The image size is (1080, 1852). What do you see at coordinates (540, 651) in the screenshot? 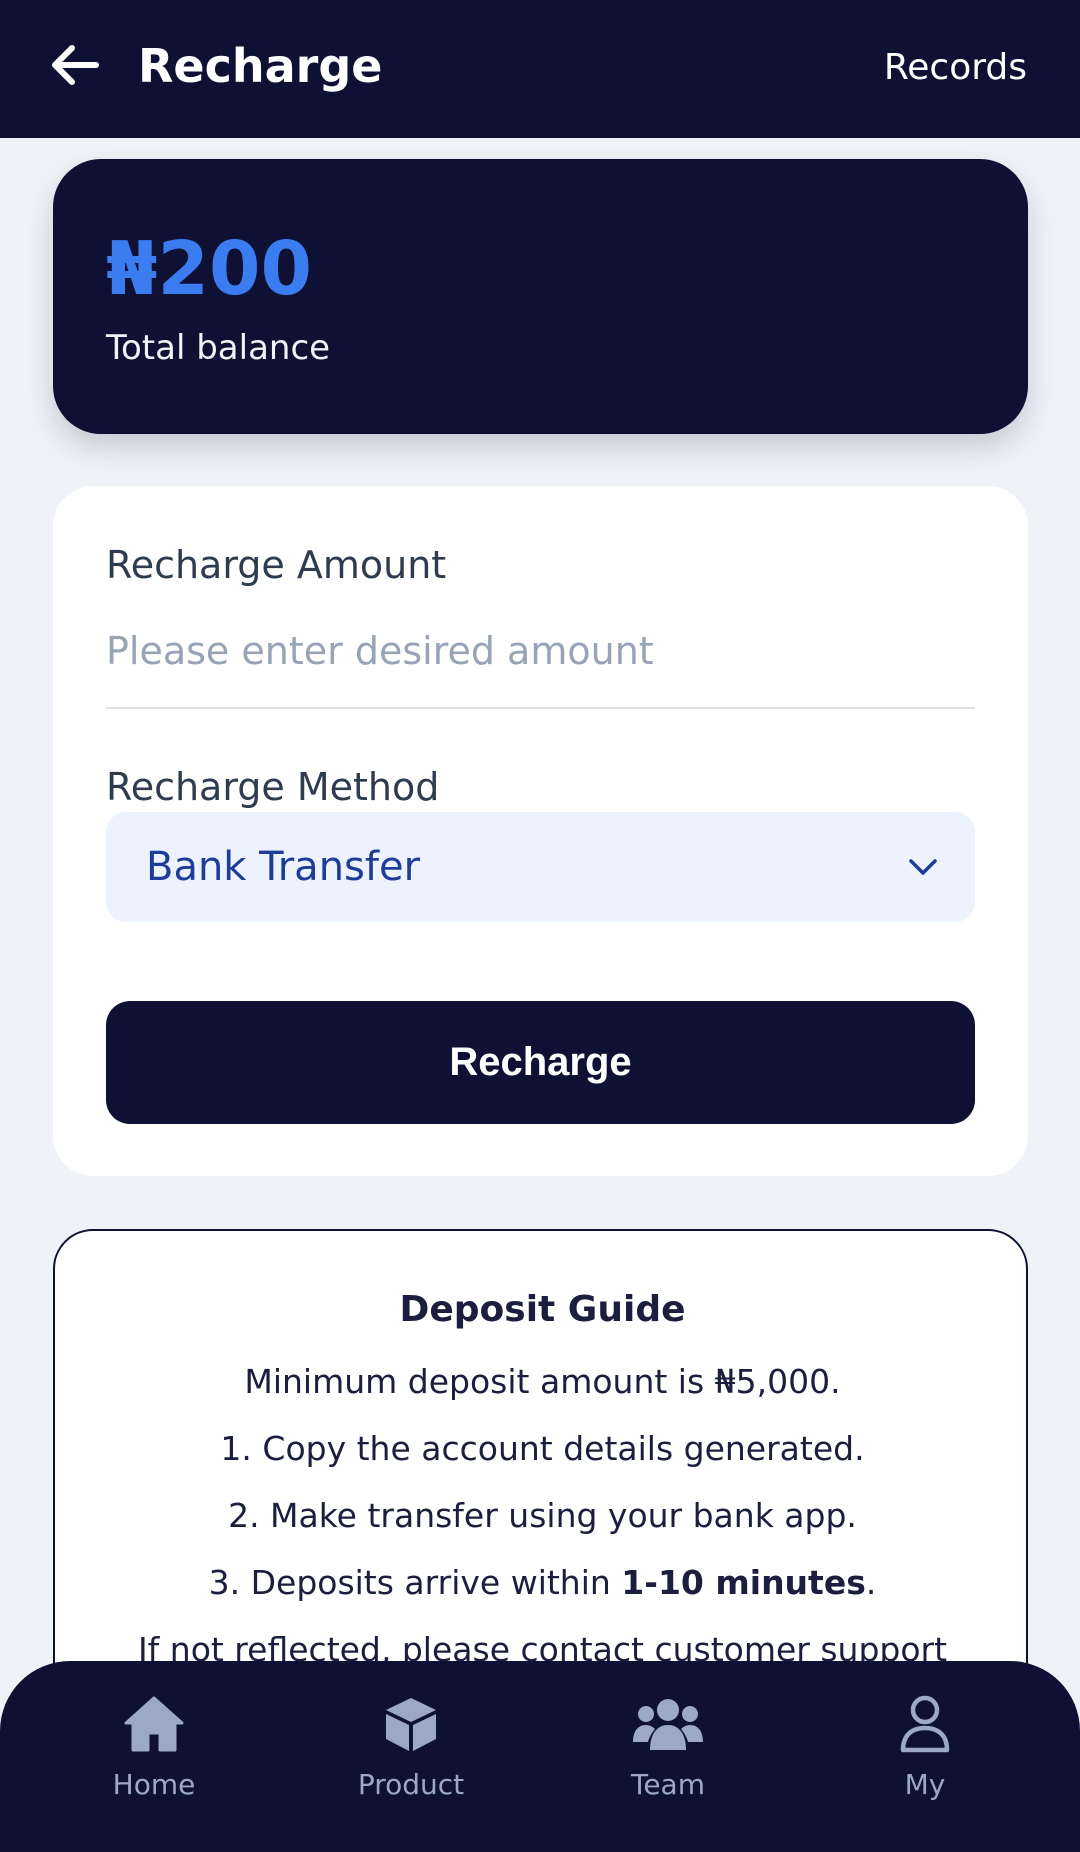
I see `amount-input` at bounding box center [540, 651].